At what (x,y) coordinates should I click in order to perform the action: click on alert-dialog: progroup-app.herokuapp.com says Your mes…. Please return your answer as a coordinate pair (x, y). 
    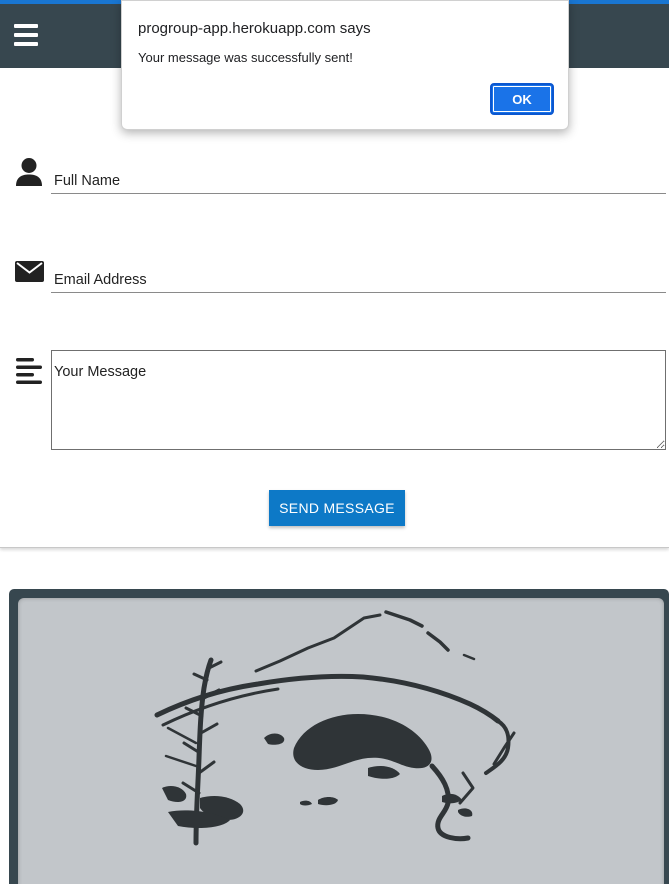
    Looking at the image, I should click on (345, 65).